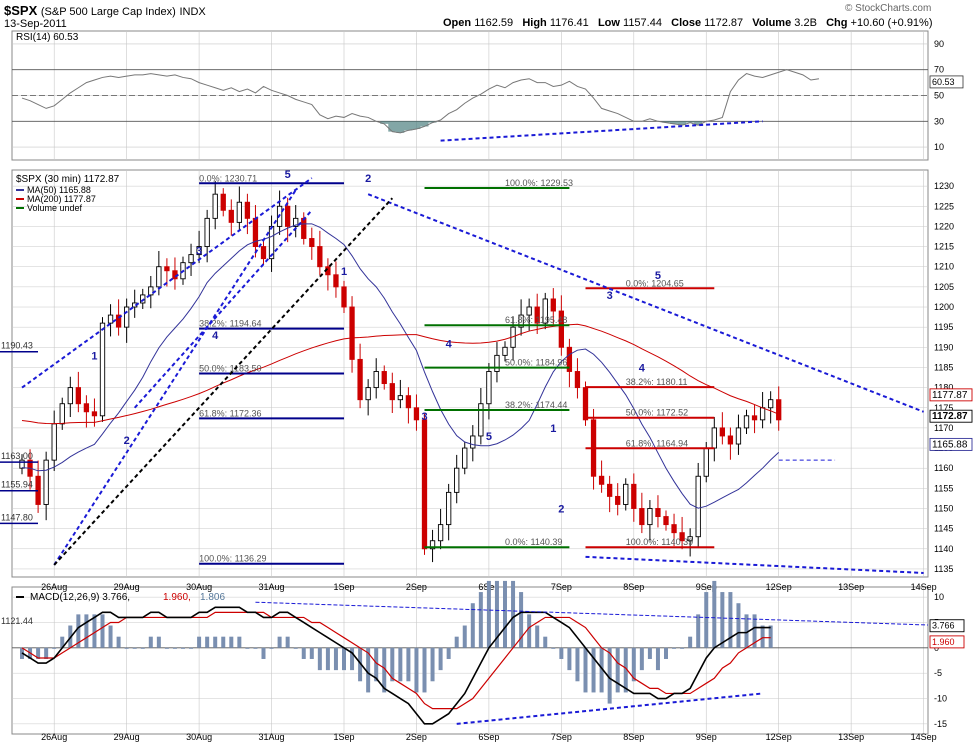 The image size is (975, 744). What do you see at coordinates (230, 413) in the screenshot?
I see `fib-level-label: 61.8%: 1172.36` at bounding box center [230, 413].